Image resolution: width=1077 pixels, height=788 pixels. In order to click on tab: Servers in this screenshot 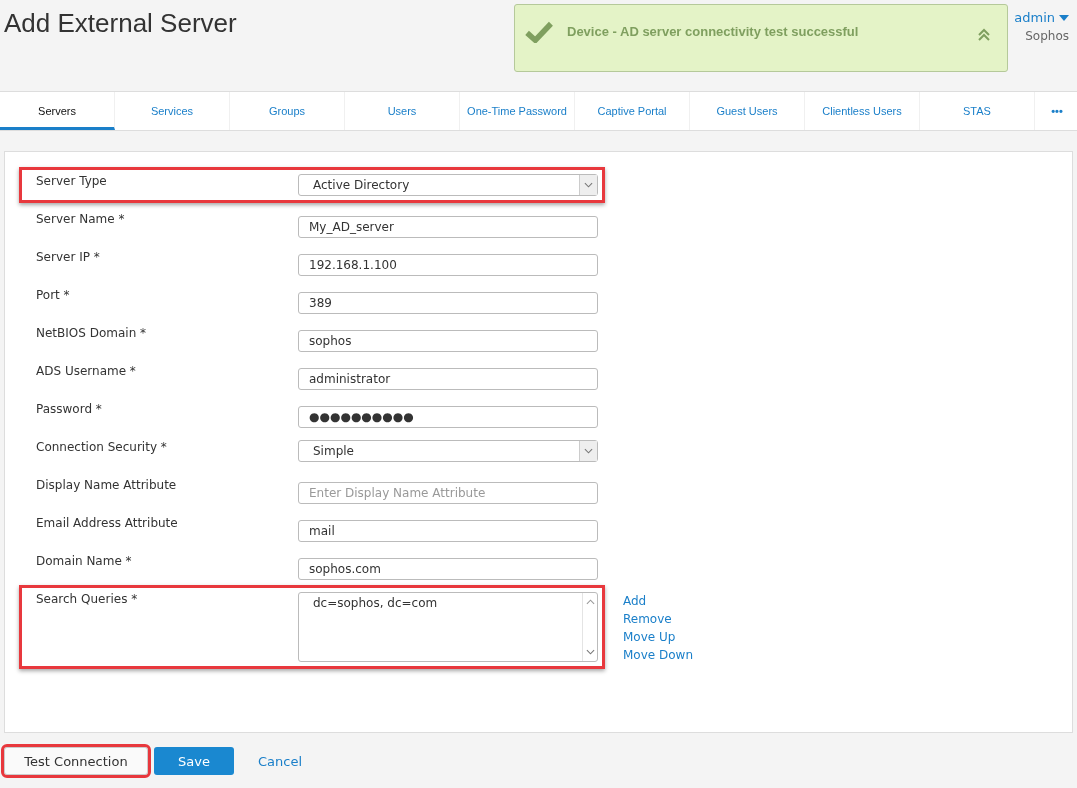, I will do `click(57, 111)`.